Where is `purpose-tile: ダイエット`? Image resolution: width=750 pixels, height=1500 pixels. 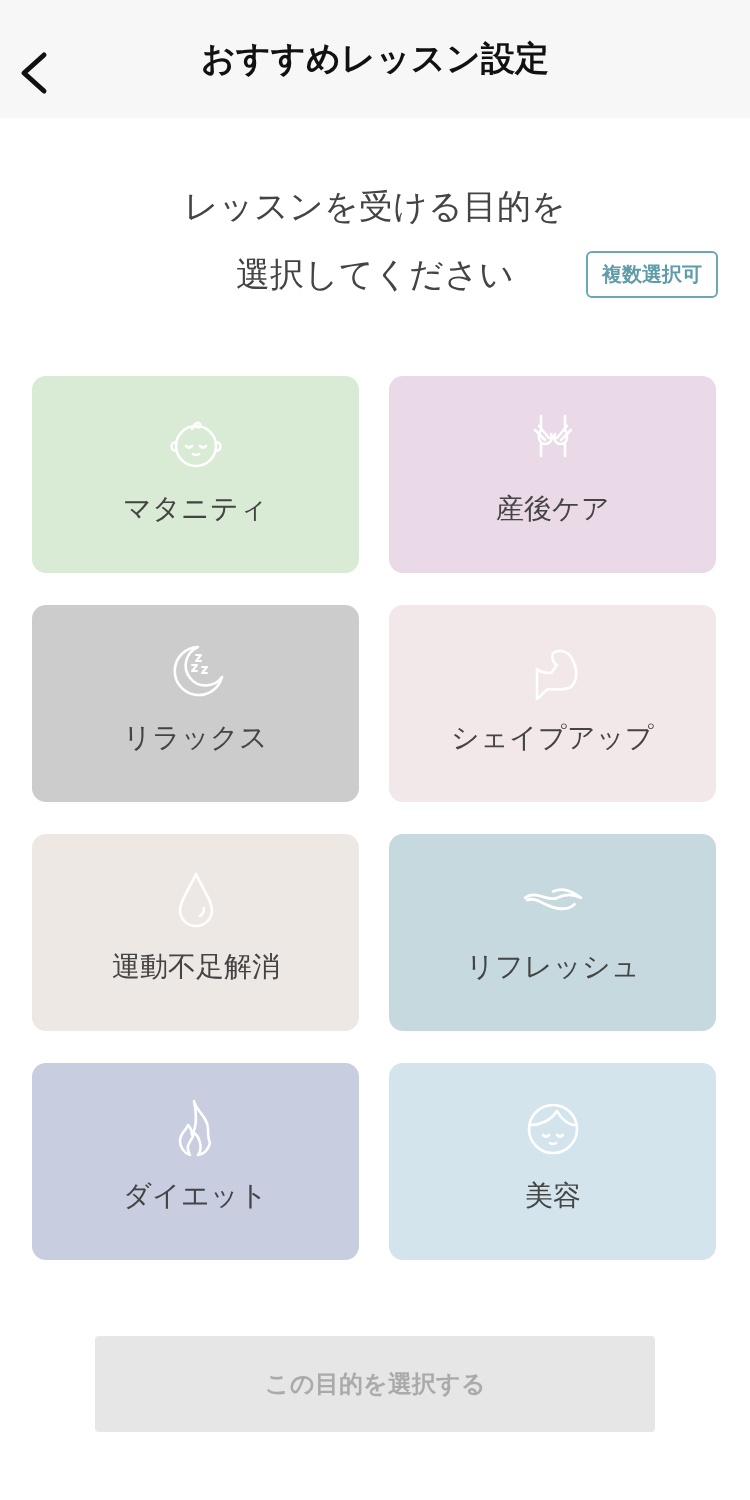
purpose-tile: ダイエット is located at coordinates (195, 1161).